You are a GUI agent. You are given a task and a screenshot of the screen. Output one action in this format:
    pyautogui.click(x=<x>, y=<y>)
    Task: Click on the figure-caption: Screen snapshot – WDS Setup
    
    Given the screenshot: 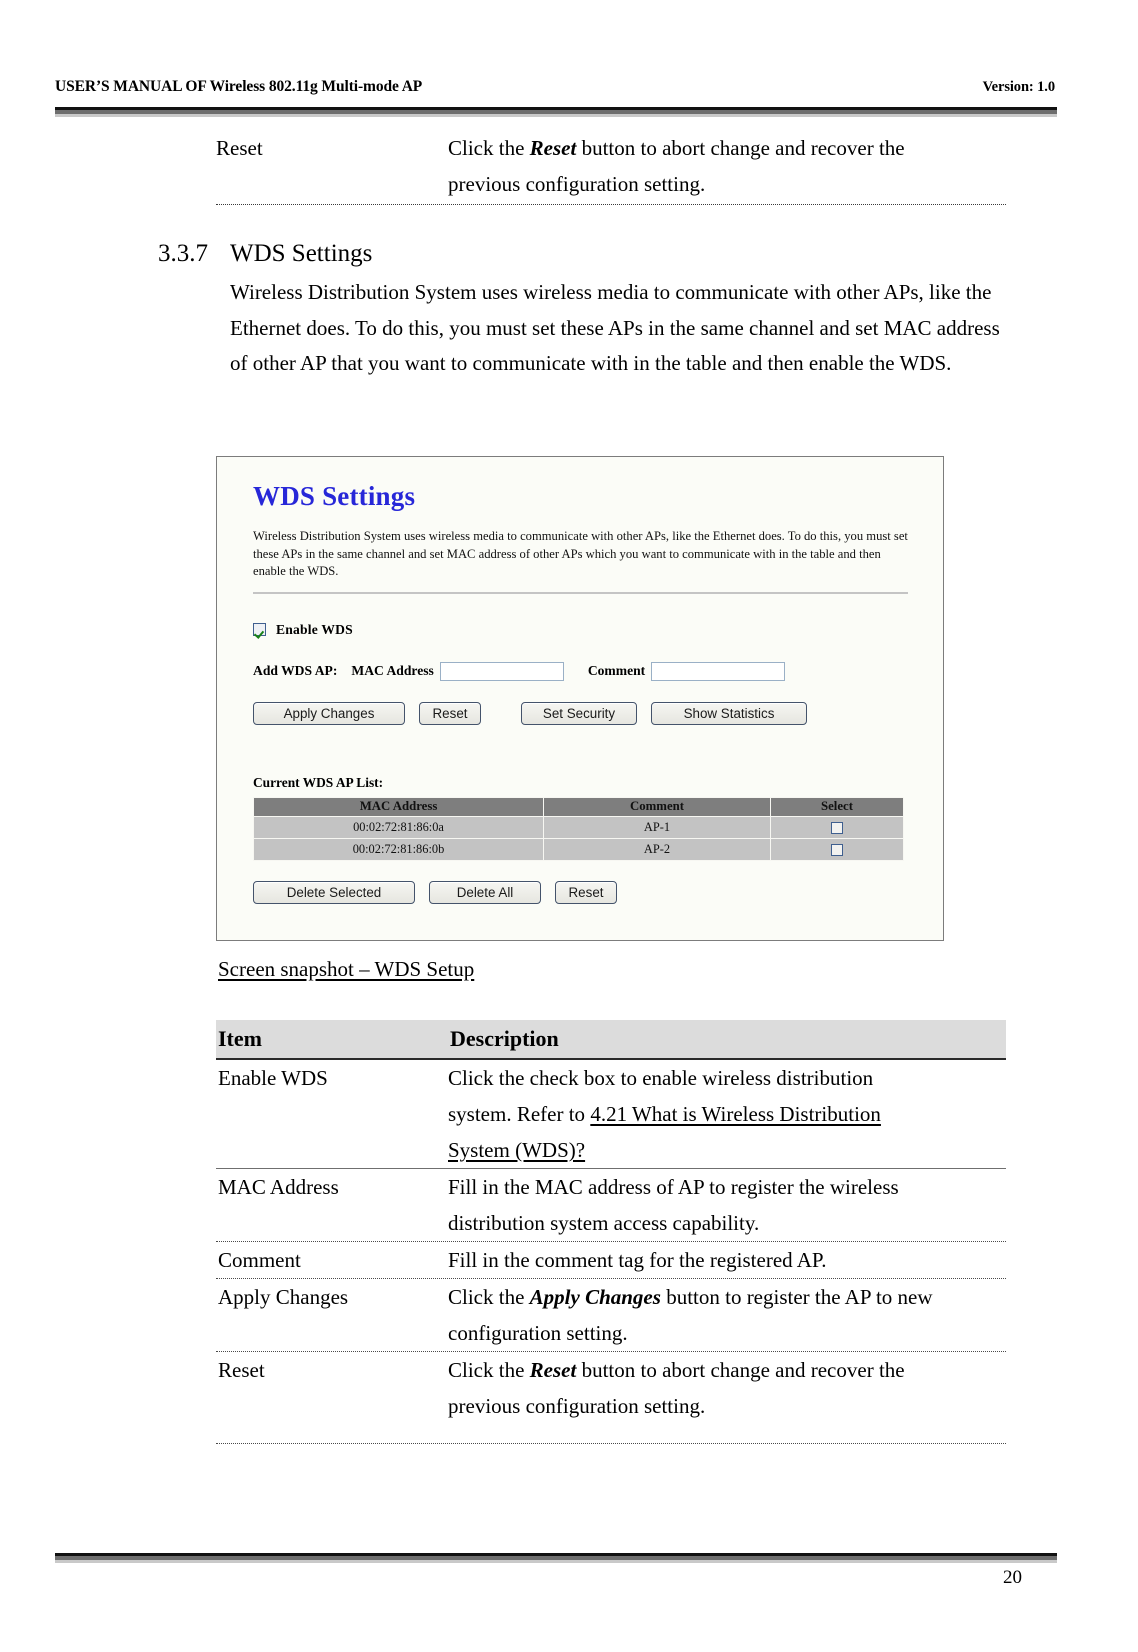 What is the action you would take?
    pyautogui.click(x=346, y=969)
    